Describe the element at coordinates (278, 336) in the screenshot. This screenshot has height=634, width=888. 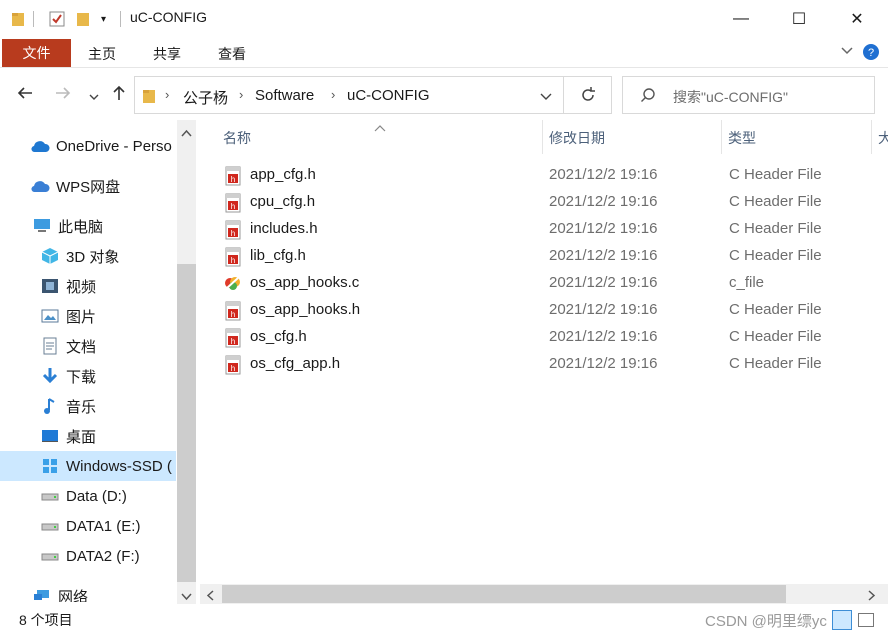
I see `file-name: os_cfg.h` at that location.